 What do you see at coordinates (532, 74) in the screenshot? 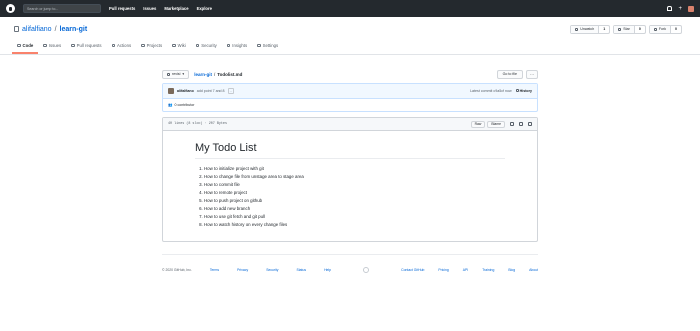
I see `more-options-button: ···` at bounding box center [532, 74].